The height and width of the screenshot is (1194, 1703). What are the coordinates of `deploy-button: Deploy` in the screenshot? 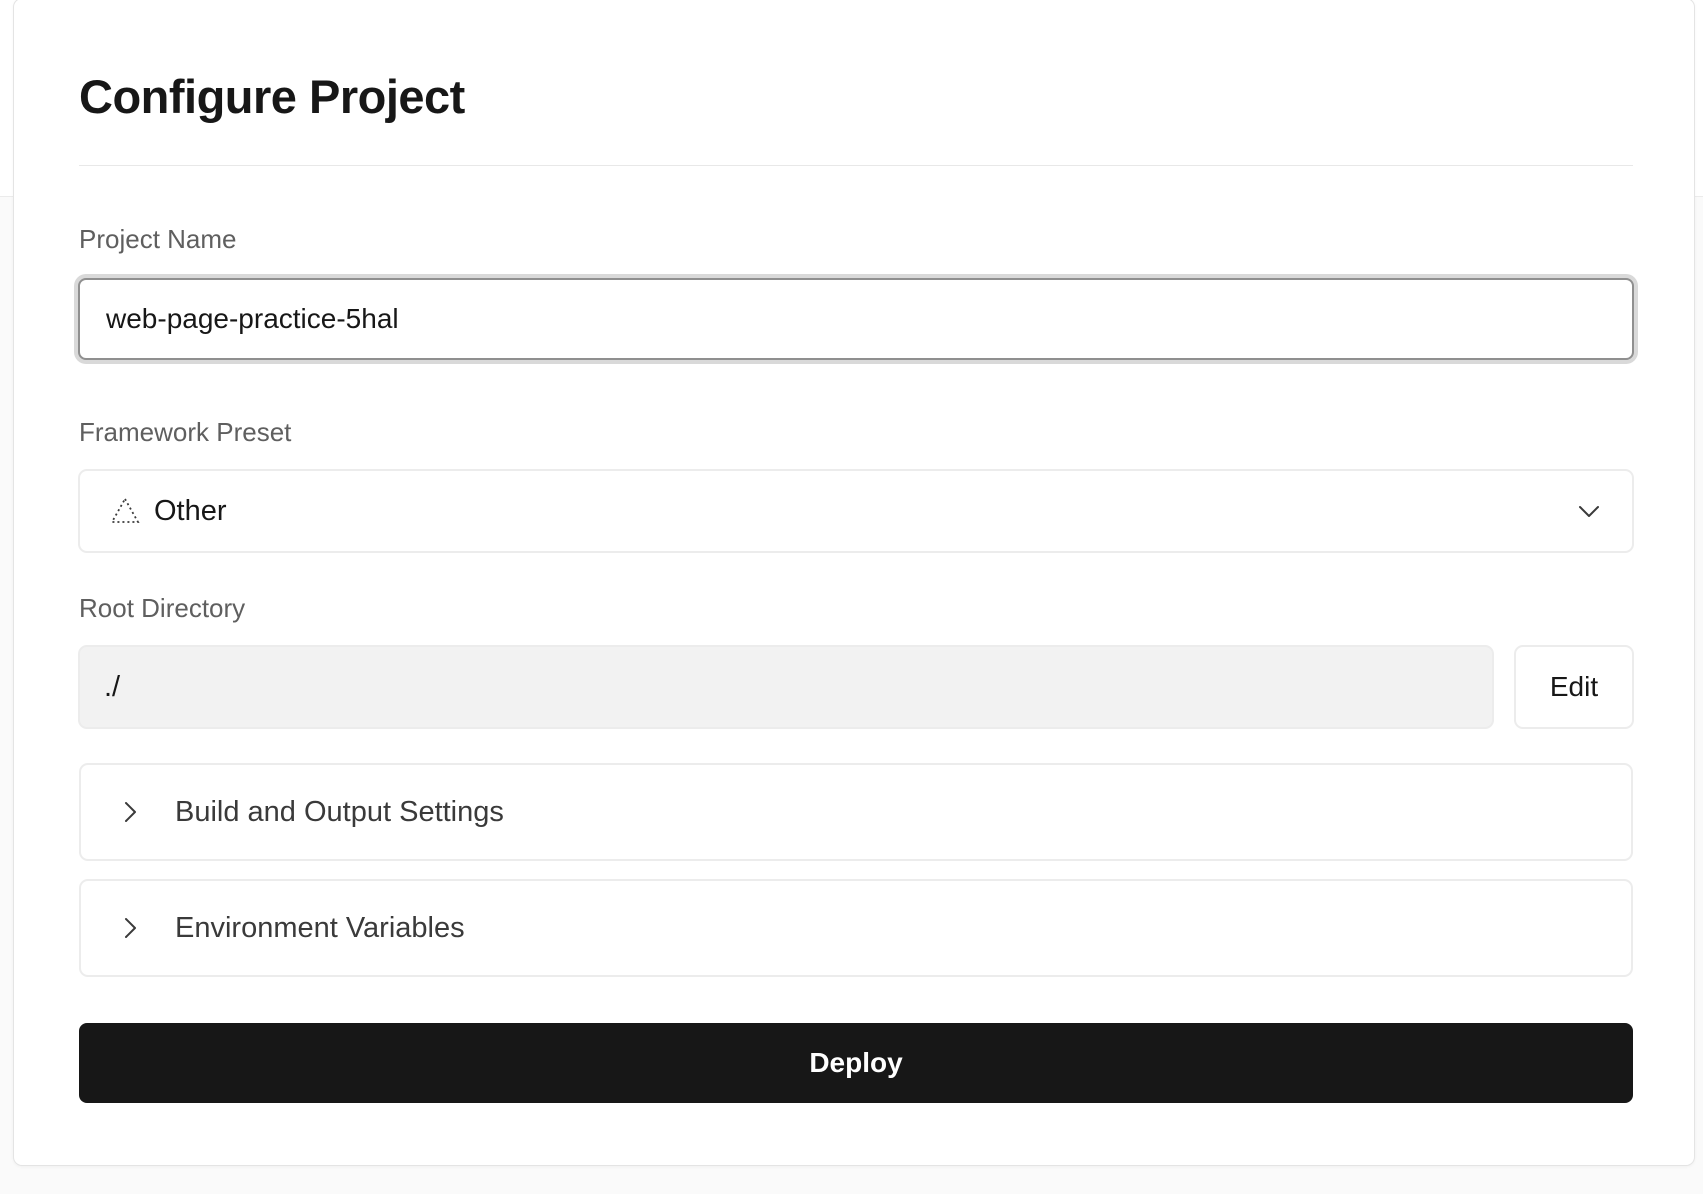 It's located at (856, 1063).